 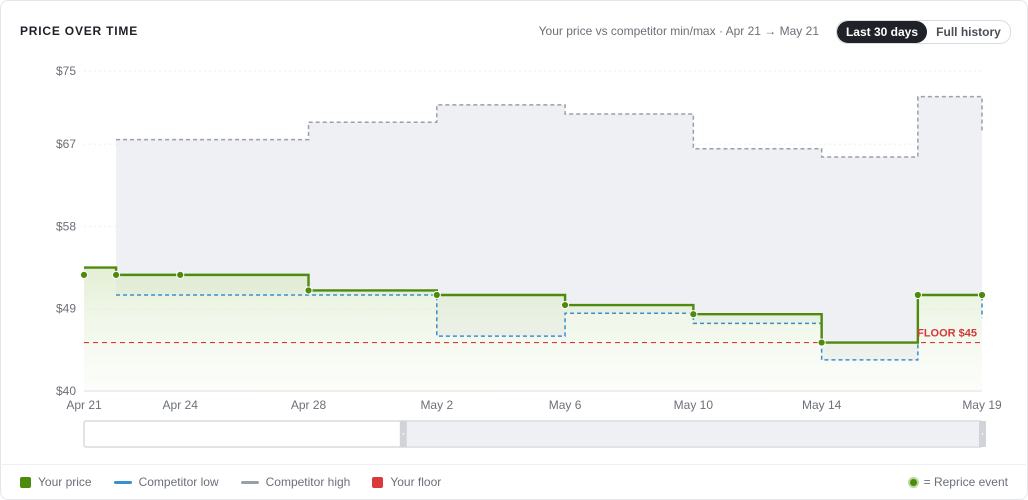 What do you see at coordinates (66, 226) in the screenshot?
I see `y-tick-label: $58` at bounding box center [66, 226].